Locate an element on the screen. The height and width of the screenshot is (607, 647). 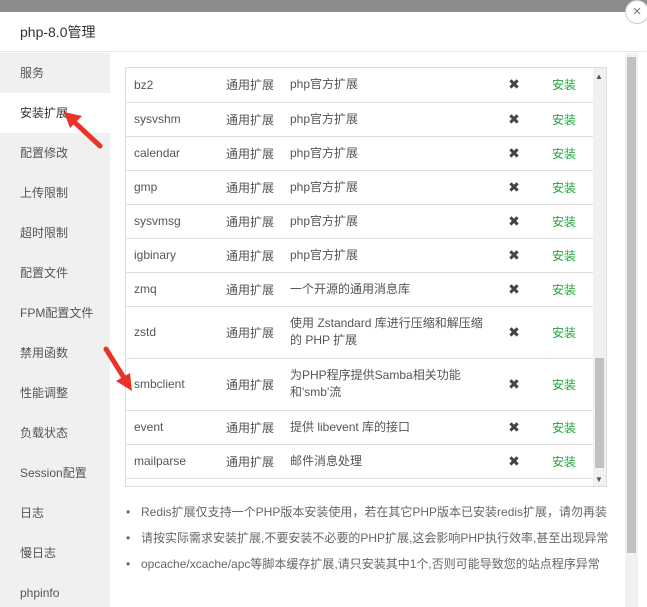
ext-name: igbinary is located at coordinates (172, 255).